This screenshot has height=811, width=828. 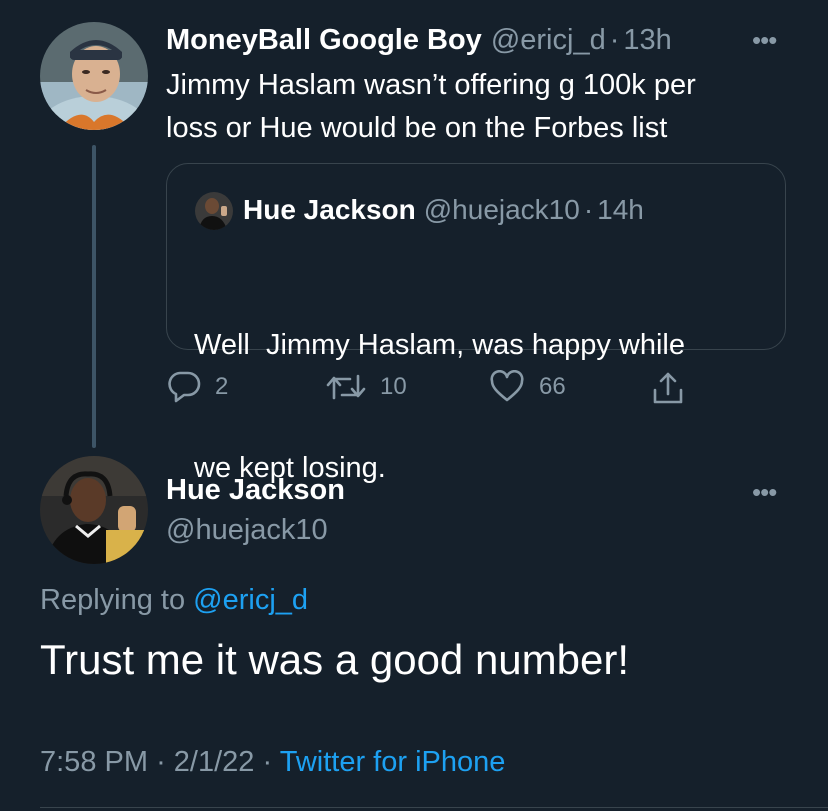 I want to click on retweet-icon, so click(x=346, y=387).